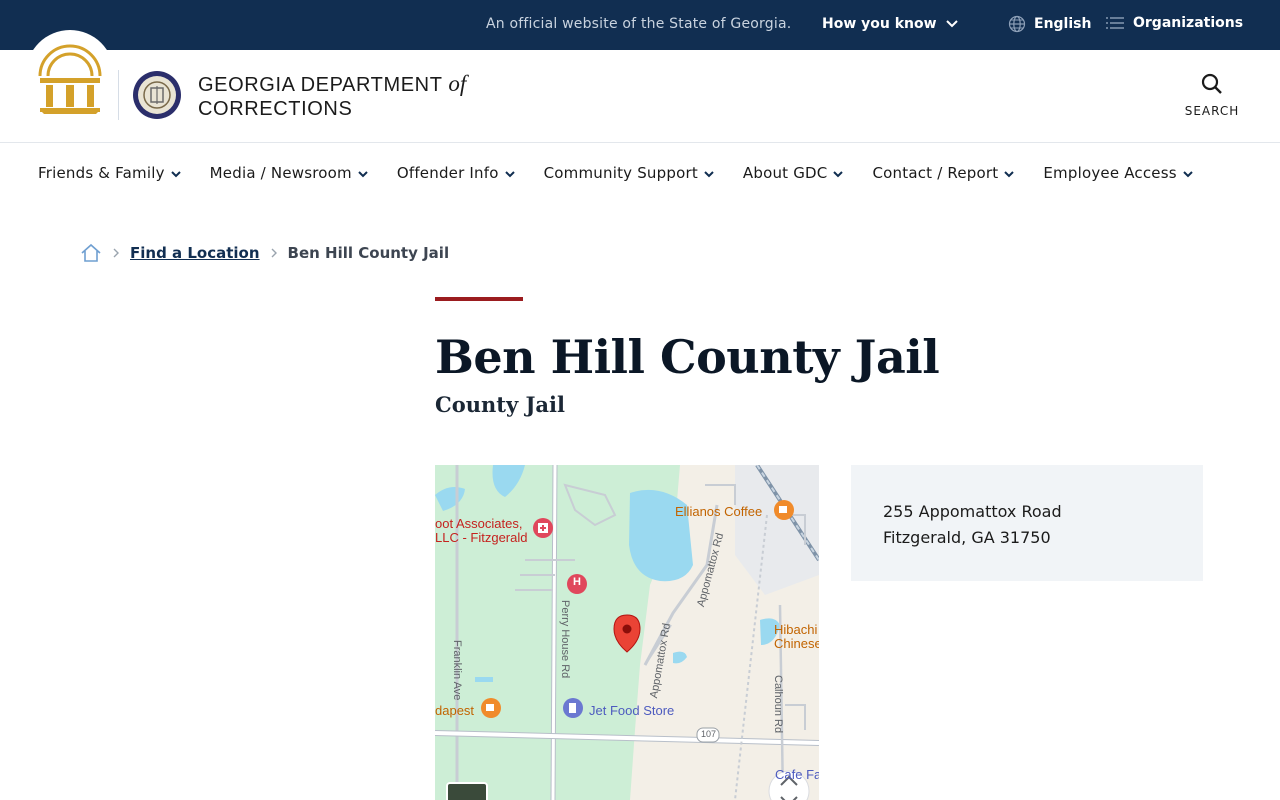 The width and height of the screenshot is (1280, 800). Describe the element at coordinates (320, 85) in the screenshot. I see `site-title-line1: GEORGIA DEPARTMENT` at that location.